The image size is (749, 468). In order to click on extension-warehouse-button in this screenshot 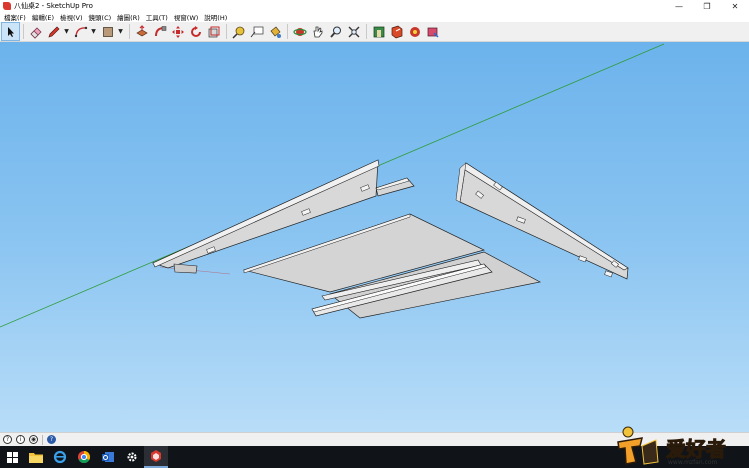, I will do `click(396, 31)`.